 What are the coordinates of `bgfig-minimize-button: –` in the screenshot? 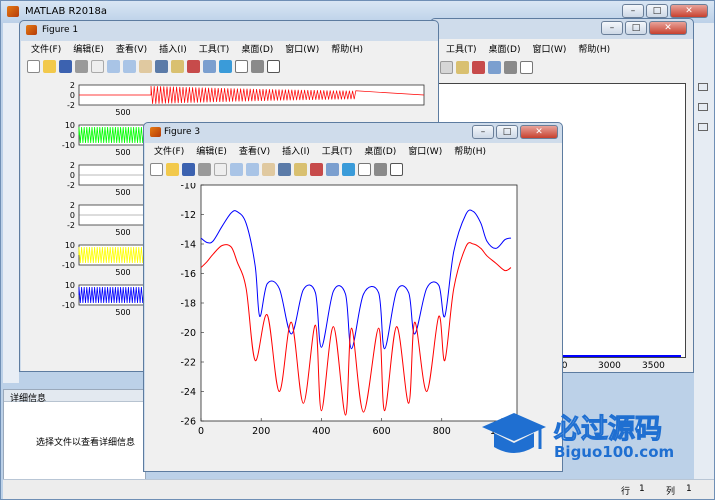 It's located at (612, 28).